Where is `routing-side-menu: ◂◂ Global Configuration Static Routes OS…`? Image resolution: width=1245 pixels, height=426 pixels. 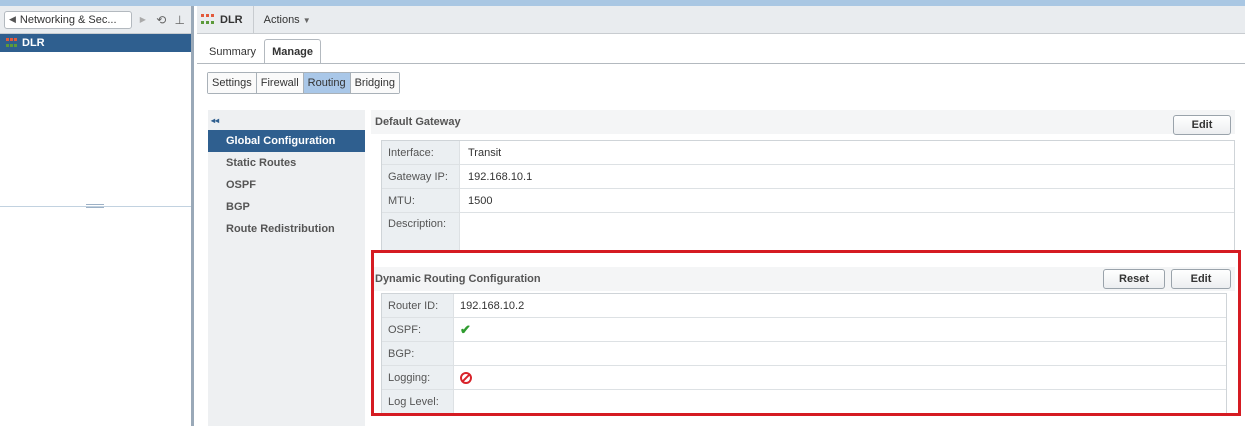
routing-side-menu: ◂◂ Global Configuration Static Routes OS… is located at coordinates (286, 268).